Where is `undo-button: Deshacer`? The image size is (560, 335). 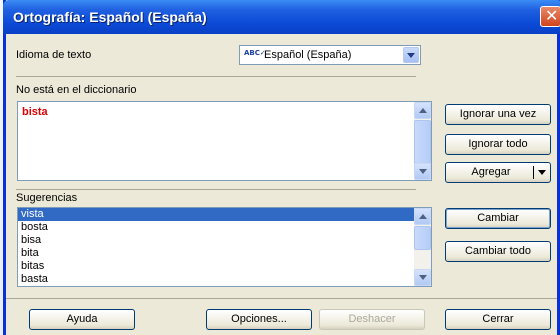 undo-button: Deshacer is located at coordinates (372, 319).